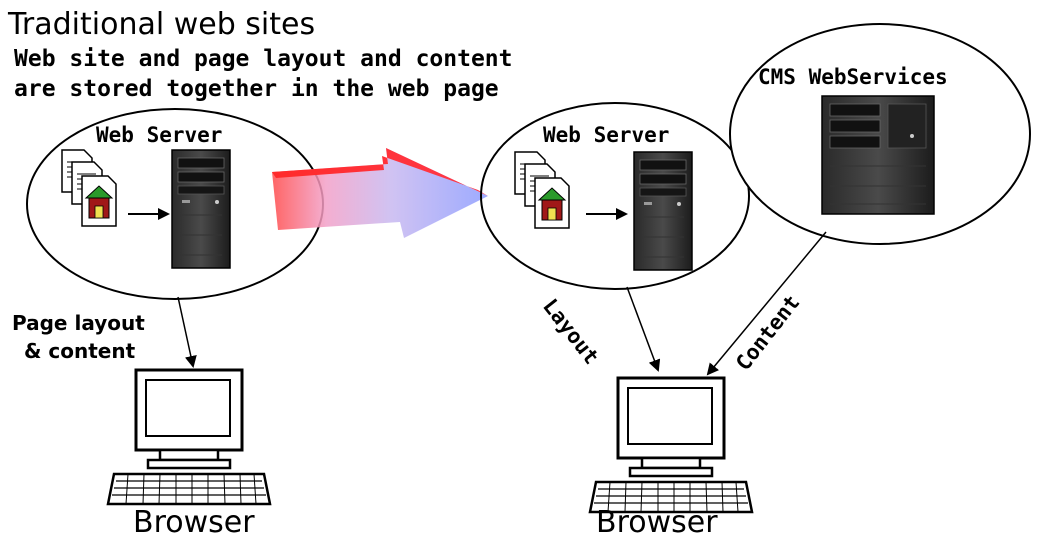  I want to click on left-browser-label: Browser, so click(194, 521).